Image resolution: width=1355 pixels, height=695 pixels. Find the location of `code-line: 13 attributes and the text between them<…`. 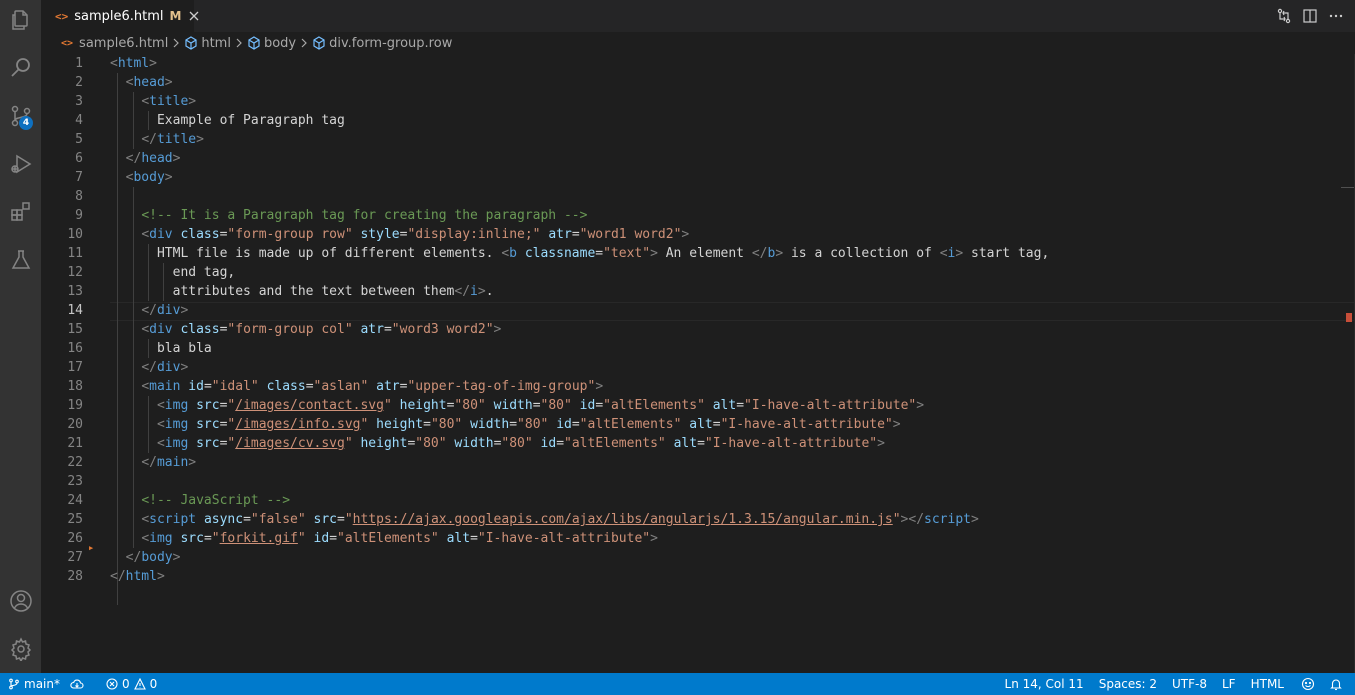

code-line: 13 attributes and the text between them<… is located at coordinates (280, 291).